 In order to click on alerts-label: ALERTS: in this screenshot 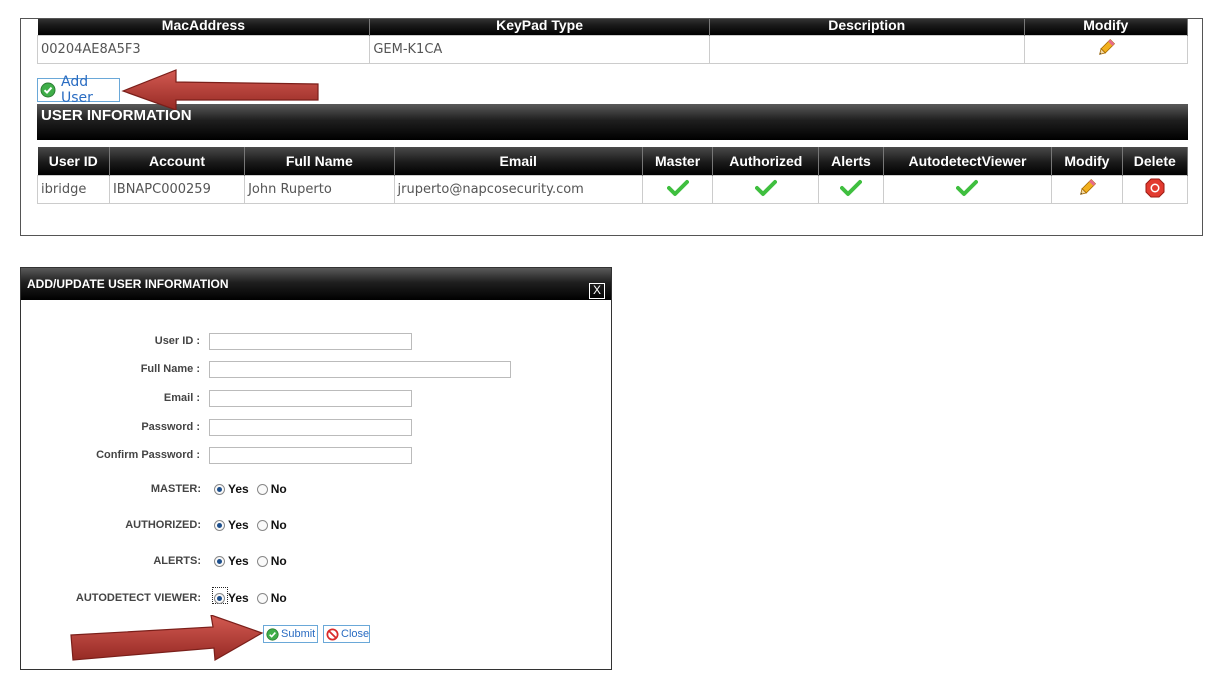, I will do `click(177, 561)`.